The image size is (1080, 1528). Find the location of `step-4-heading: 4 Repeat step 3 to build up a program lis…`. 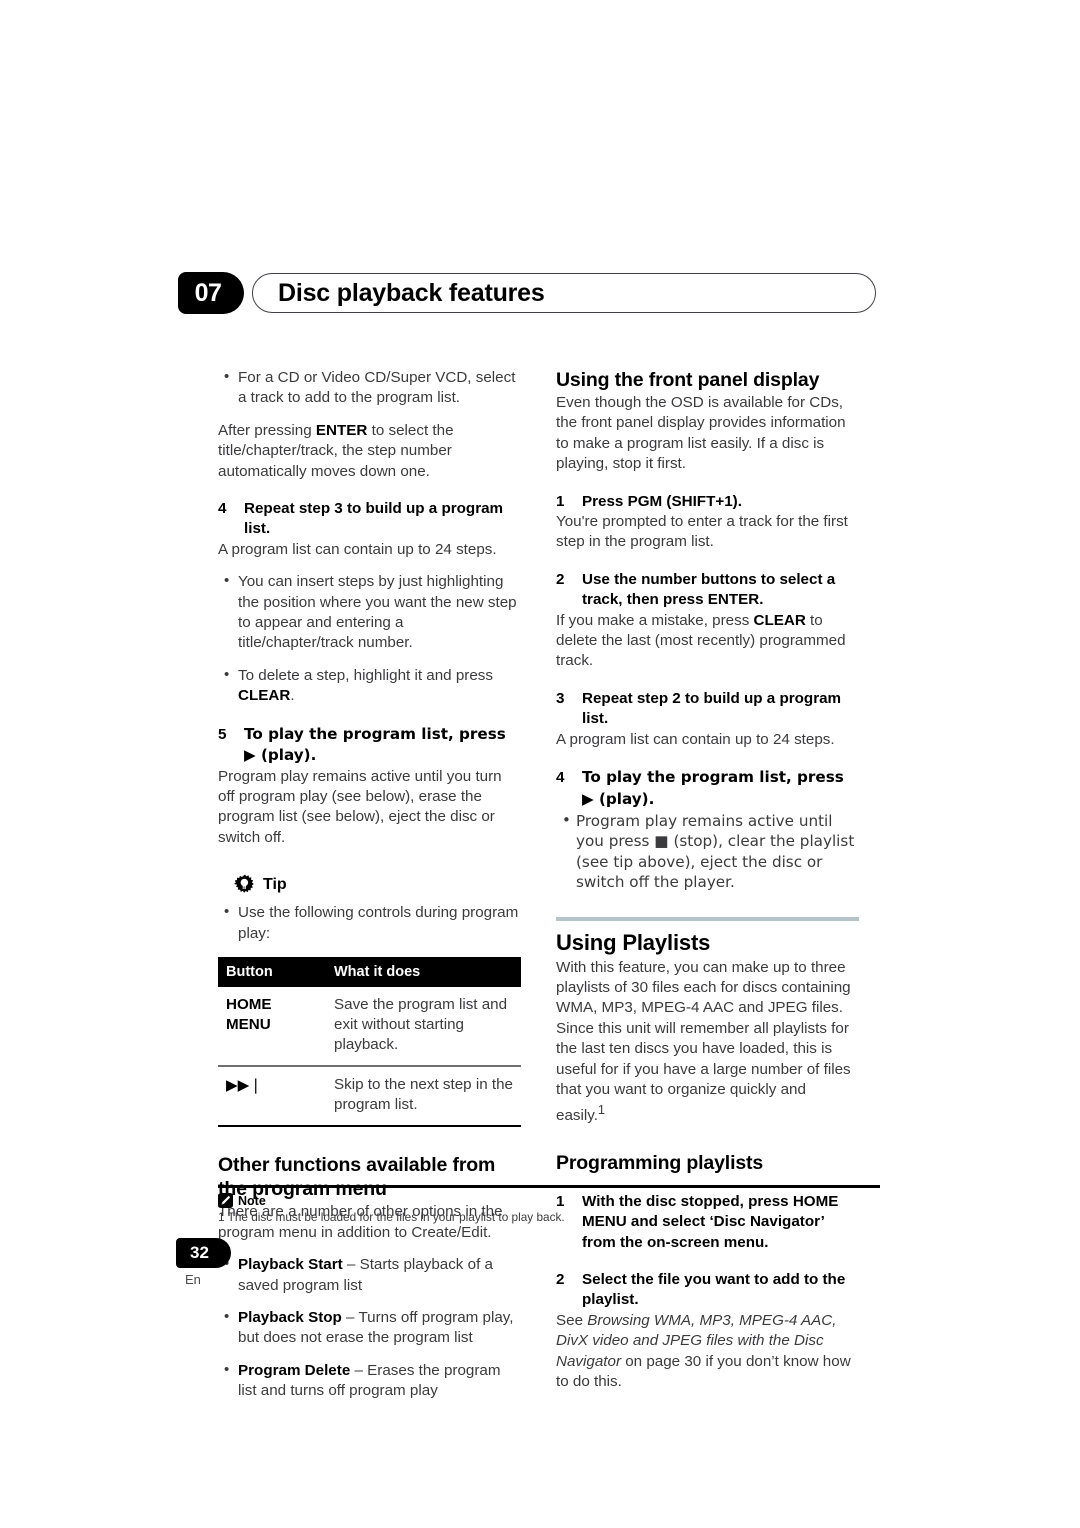

step-4-heading: 4 Repeat step 3 to build up a program lis… is located at coordinates (369, 519).